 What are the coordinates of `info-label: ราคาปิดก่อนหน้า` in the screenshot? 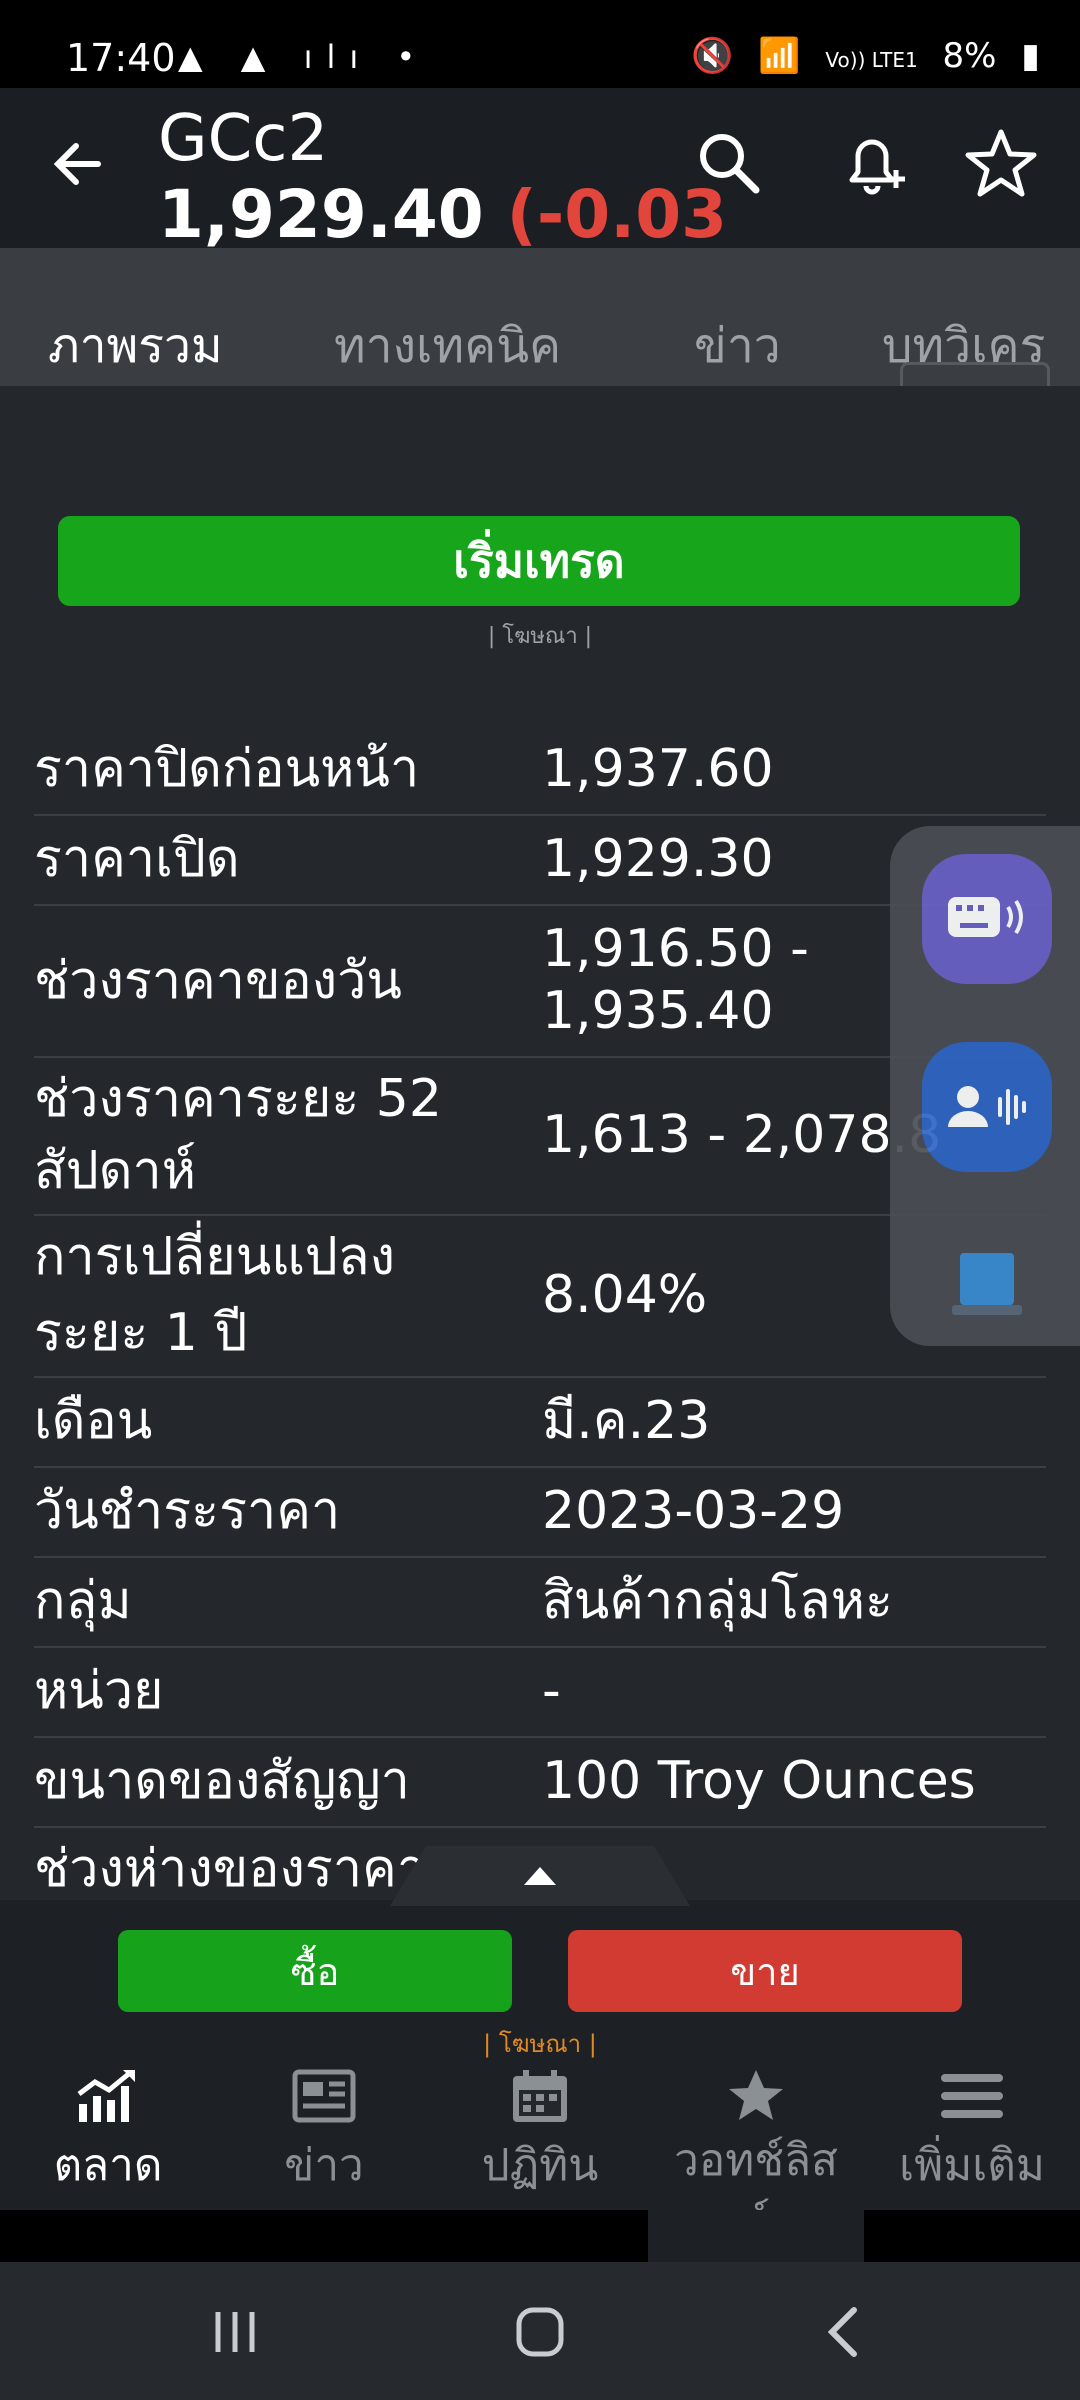 It's located at (227, 769).